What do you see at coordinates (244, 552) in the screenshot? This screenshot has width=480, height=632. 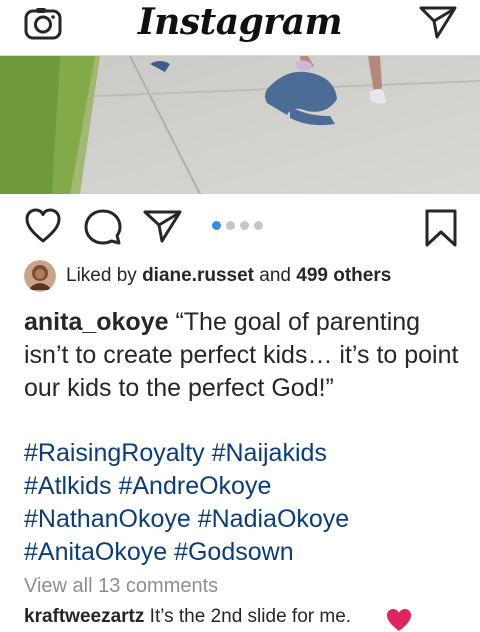 I see `hashtag-line: #AnitaOkoye #Godsown` at bounding box center [244, 552].